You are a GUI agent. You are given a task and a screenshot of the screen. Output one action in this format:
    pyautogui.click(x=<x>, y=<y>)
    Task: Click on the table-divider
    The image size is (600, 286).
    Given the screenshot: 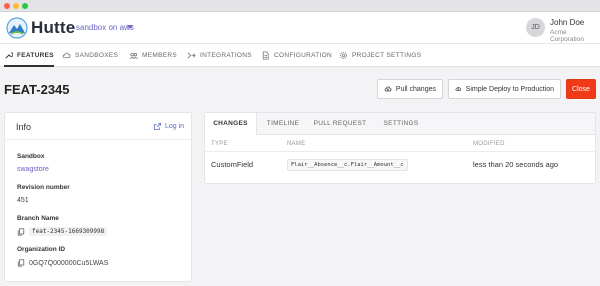 What is the action you would take?
    pyautogui.click(x=400, y=151)
    